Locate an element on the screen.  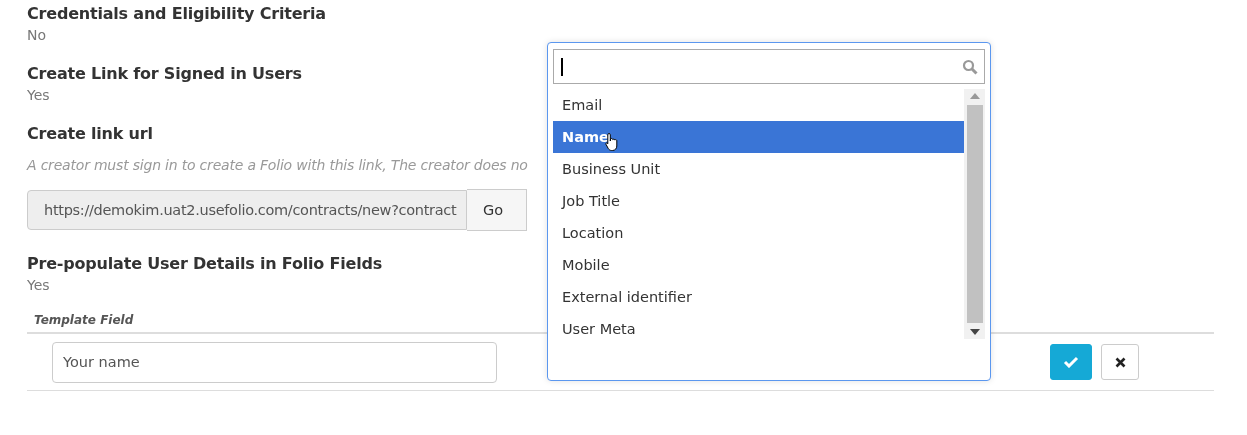
dropdown-option: User Meta is located at coordinates (758, 326).